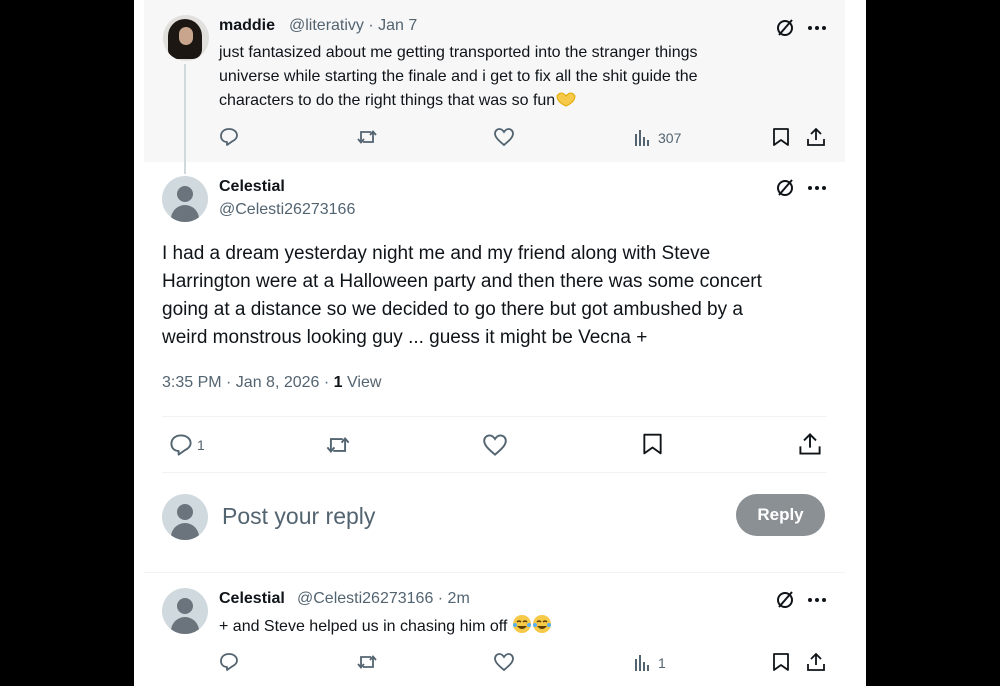  I want to click on reply-count: 1, so click(201, 445).